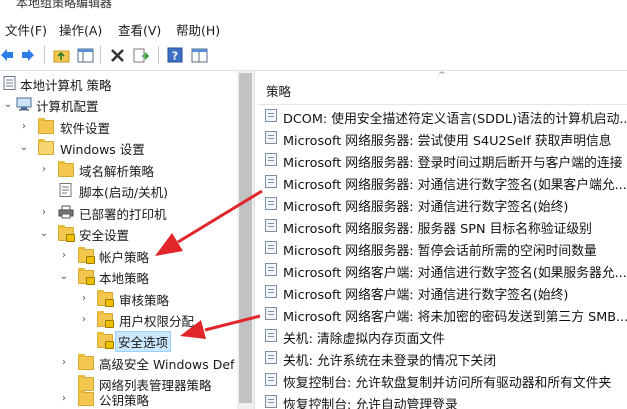 This screenshot has width=627, height=409. I want to click on back-button, so click(7, 55).